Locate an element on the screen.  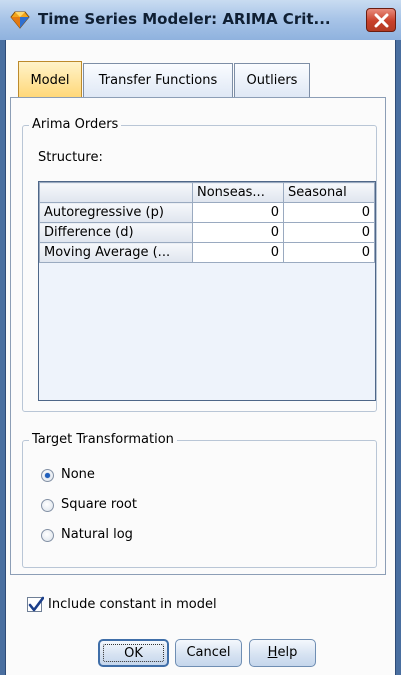
include-constant-checkbox is located at coordinates (35, 604).